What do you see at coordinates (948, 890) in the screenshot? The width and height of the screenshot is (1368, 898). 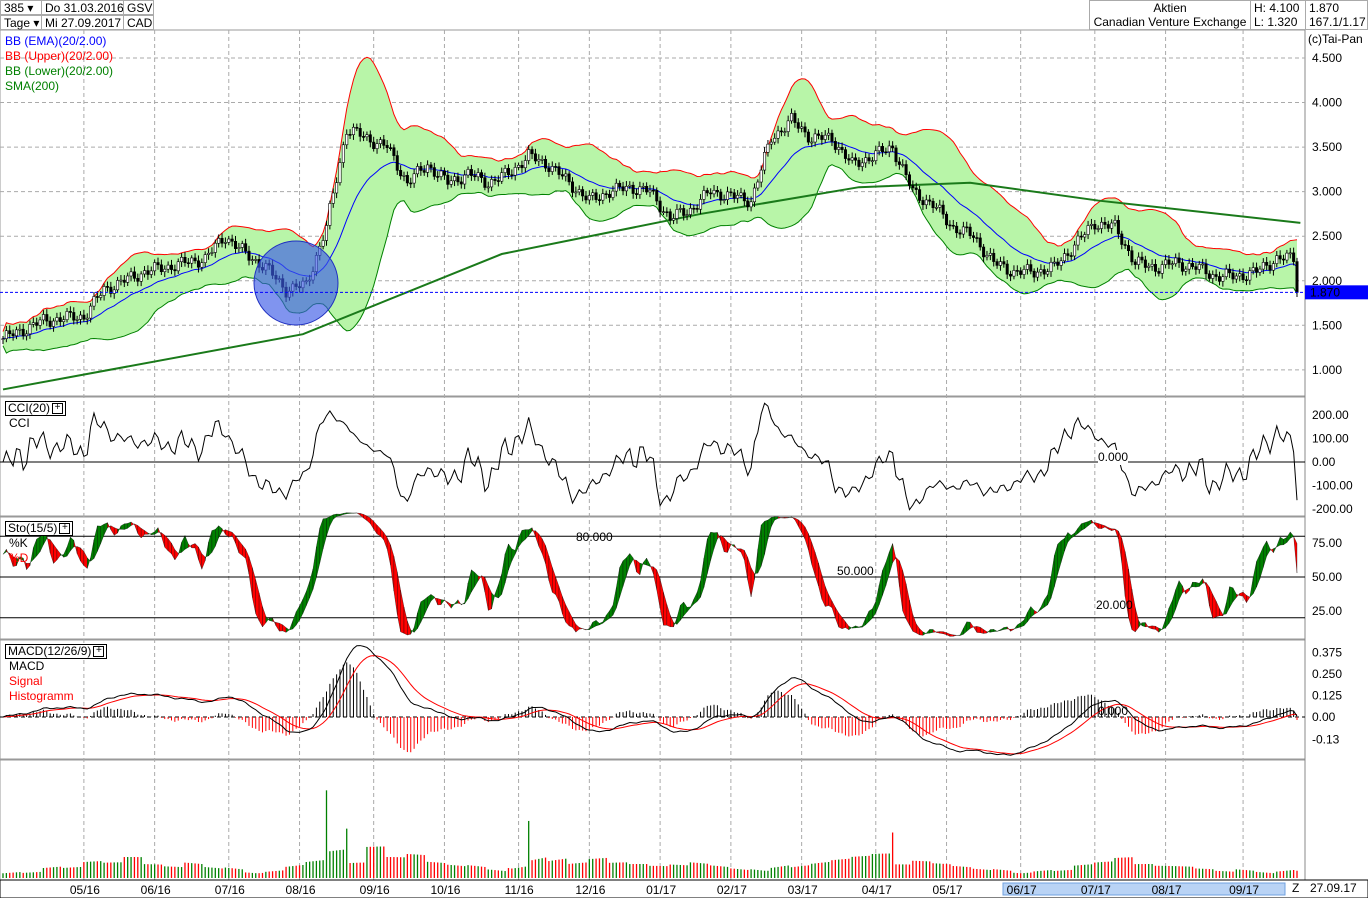 I see `x-tick-label: 05/17` at bounding box center [948, 890].